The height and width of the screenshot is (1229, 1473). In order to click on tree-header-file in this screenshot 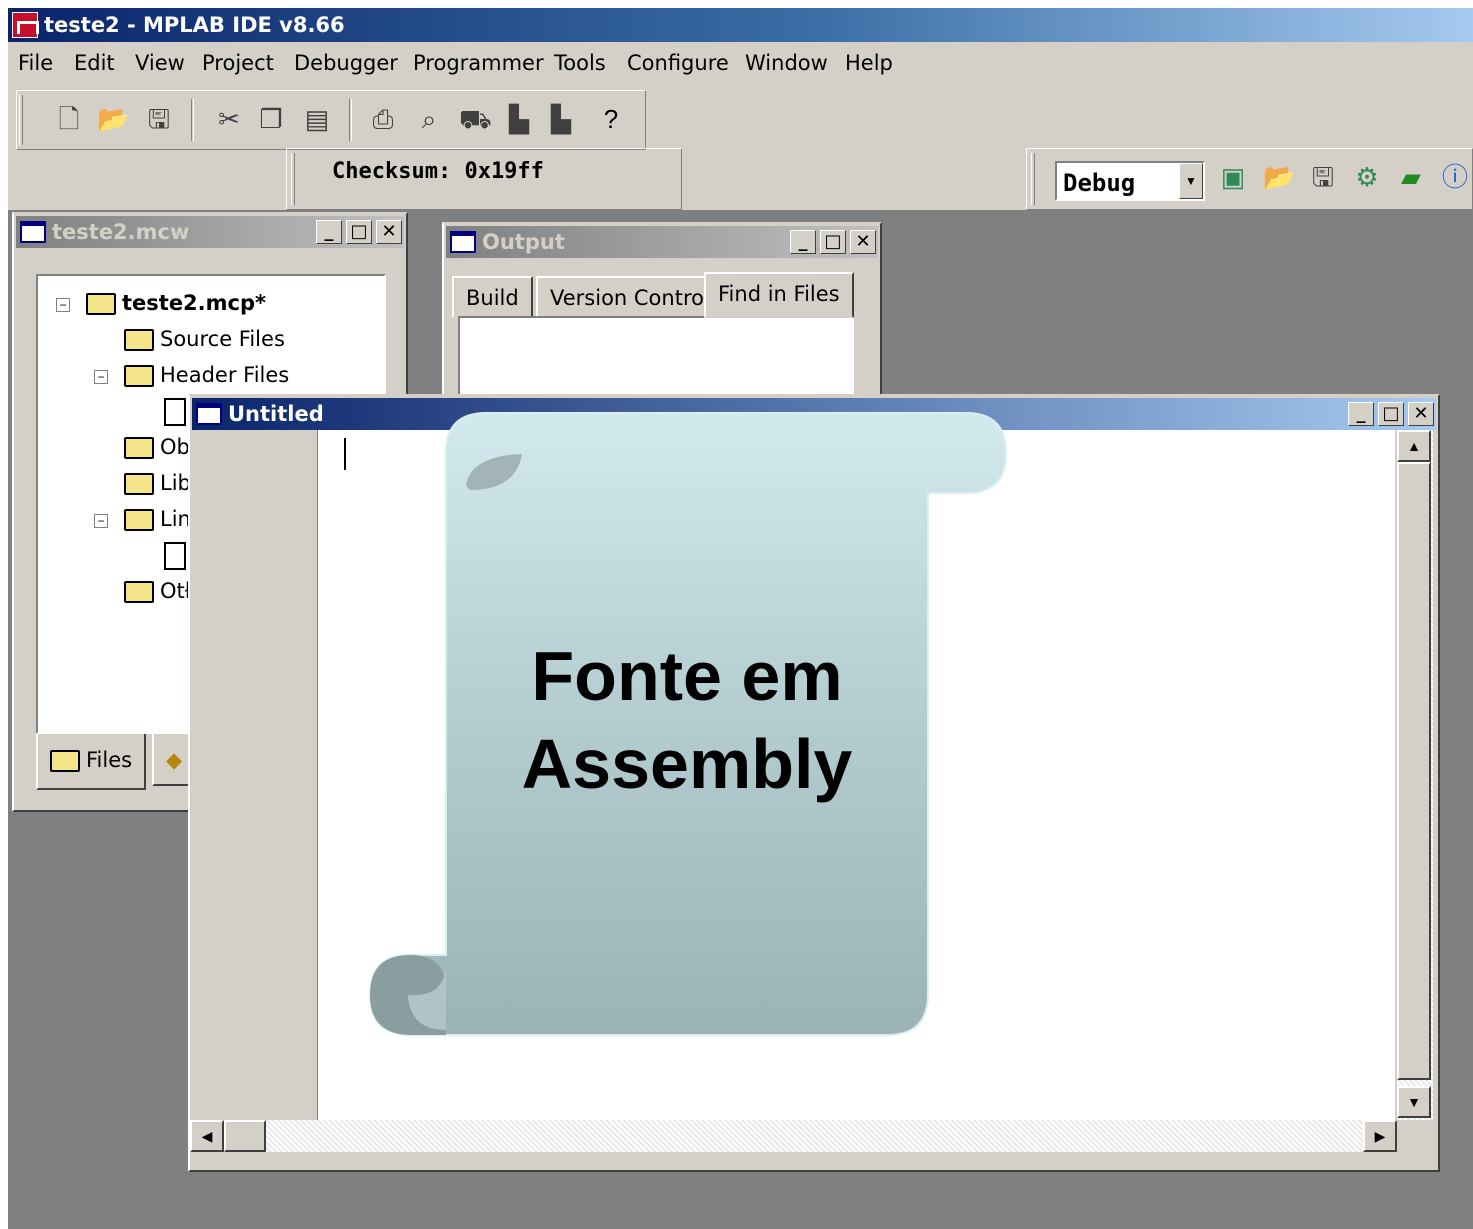, I will do `click(175, 411)`.